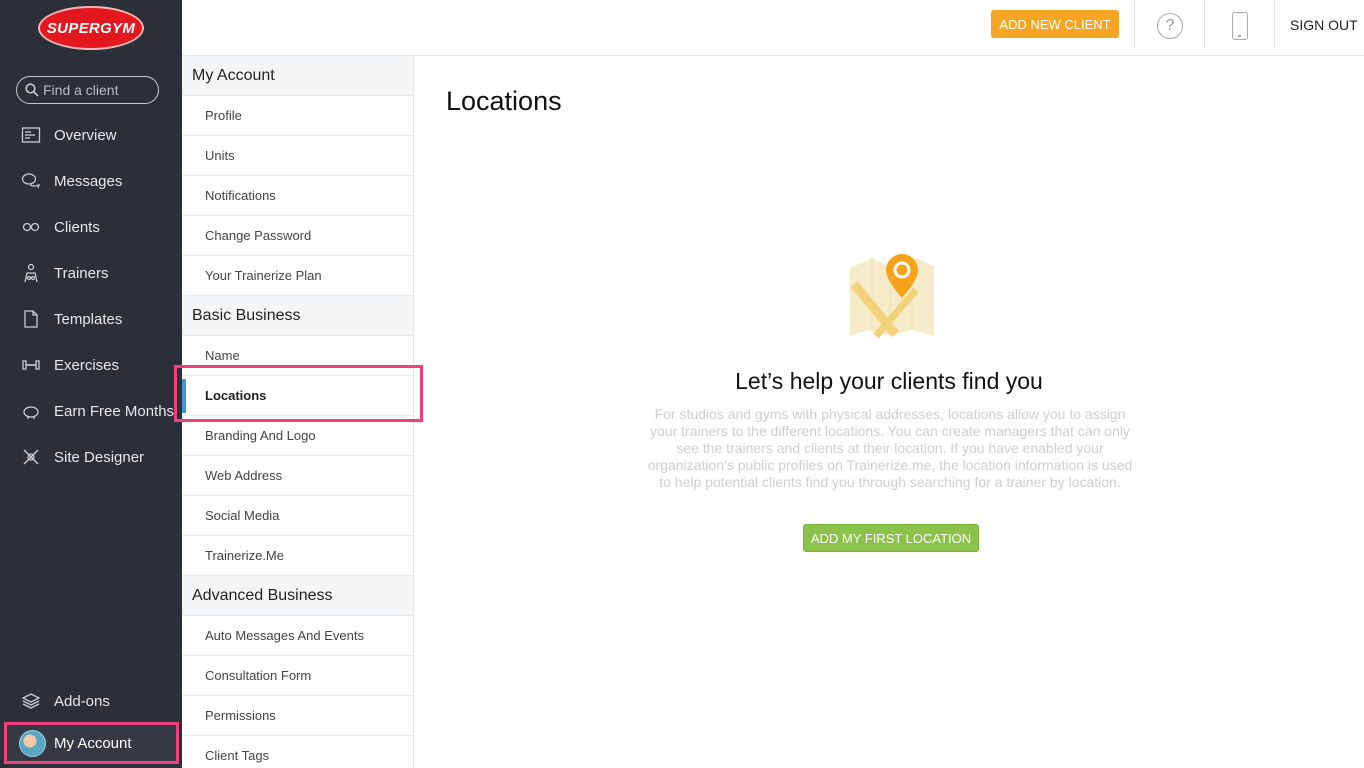  I want to click on empty-state-title: Let’s help your clients find you, so click(889, 381).